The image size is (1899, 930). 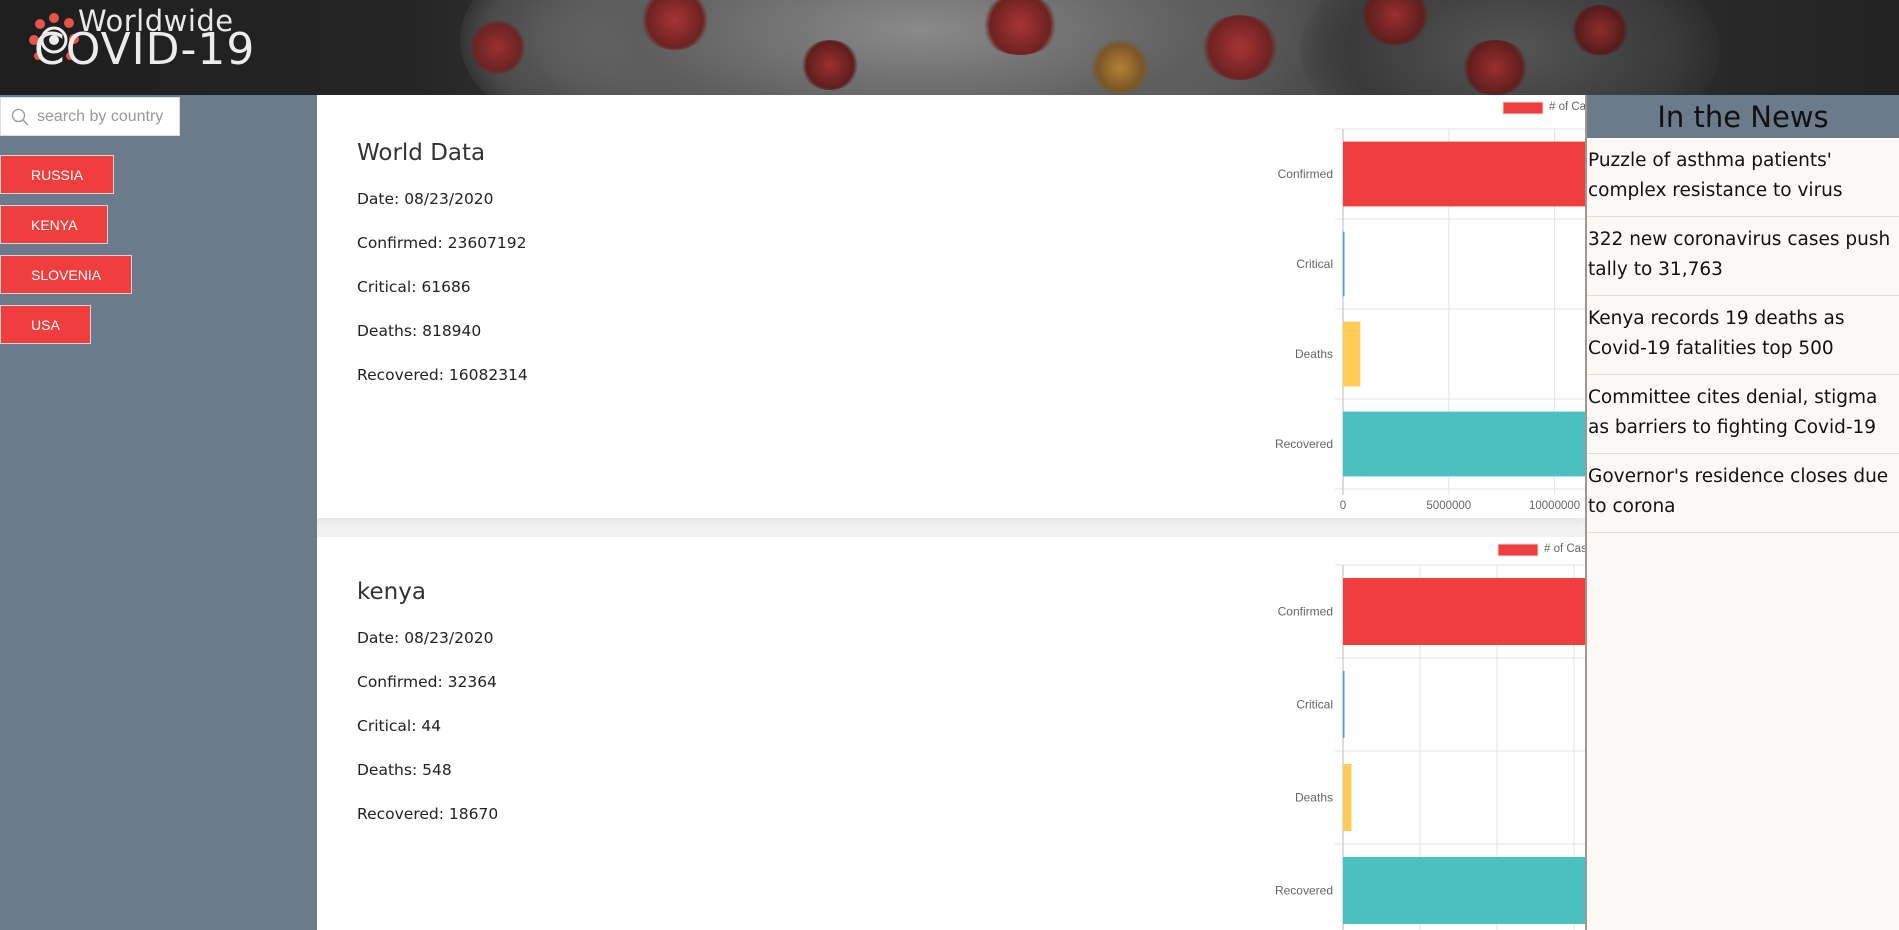 I want to click on search-box, so click(x=90, y=116).